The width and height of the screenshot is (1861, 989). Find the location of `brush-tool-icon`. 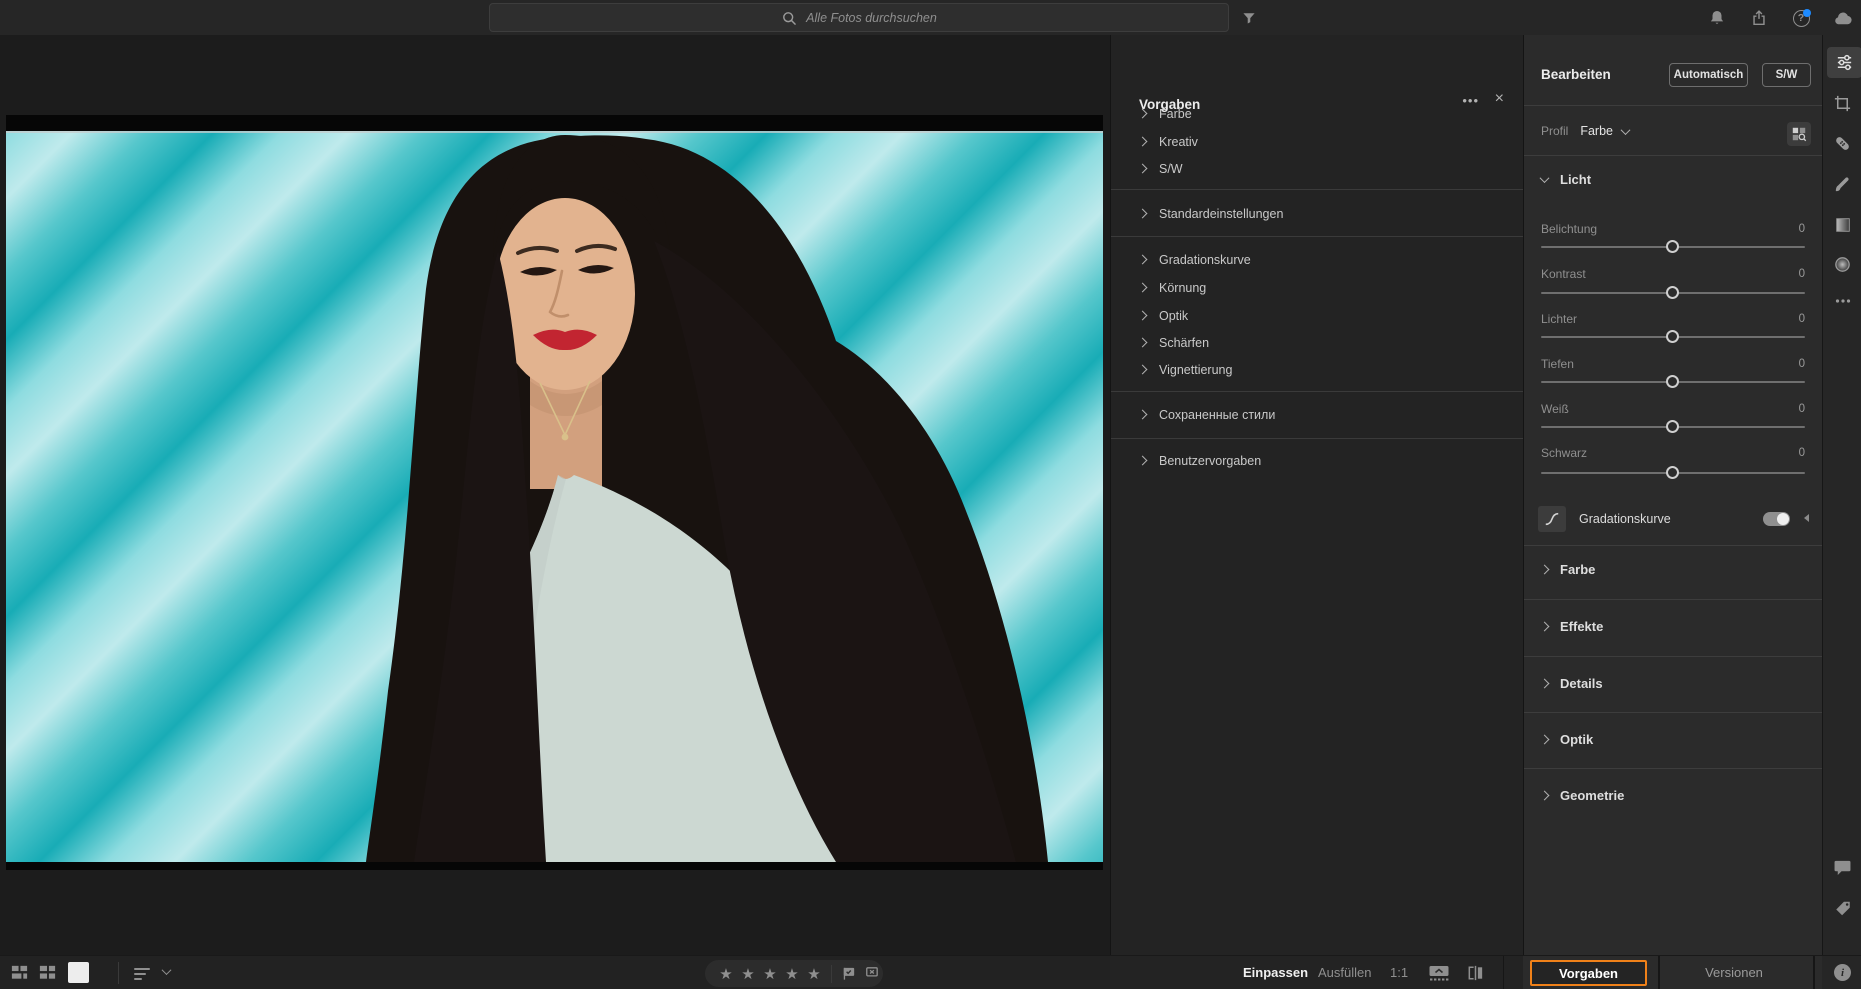

brush-tool-icon is located at coordinates (1842, 184).